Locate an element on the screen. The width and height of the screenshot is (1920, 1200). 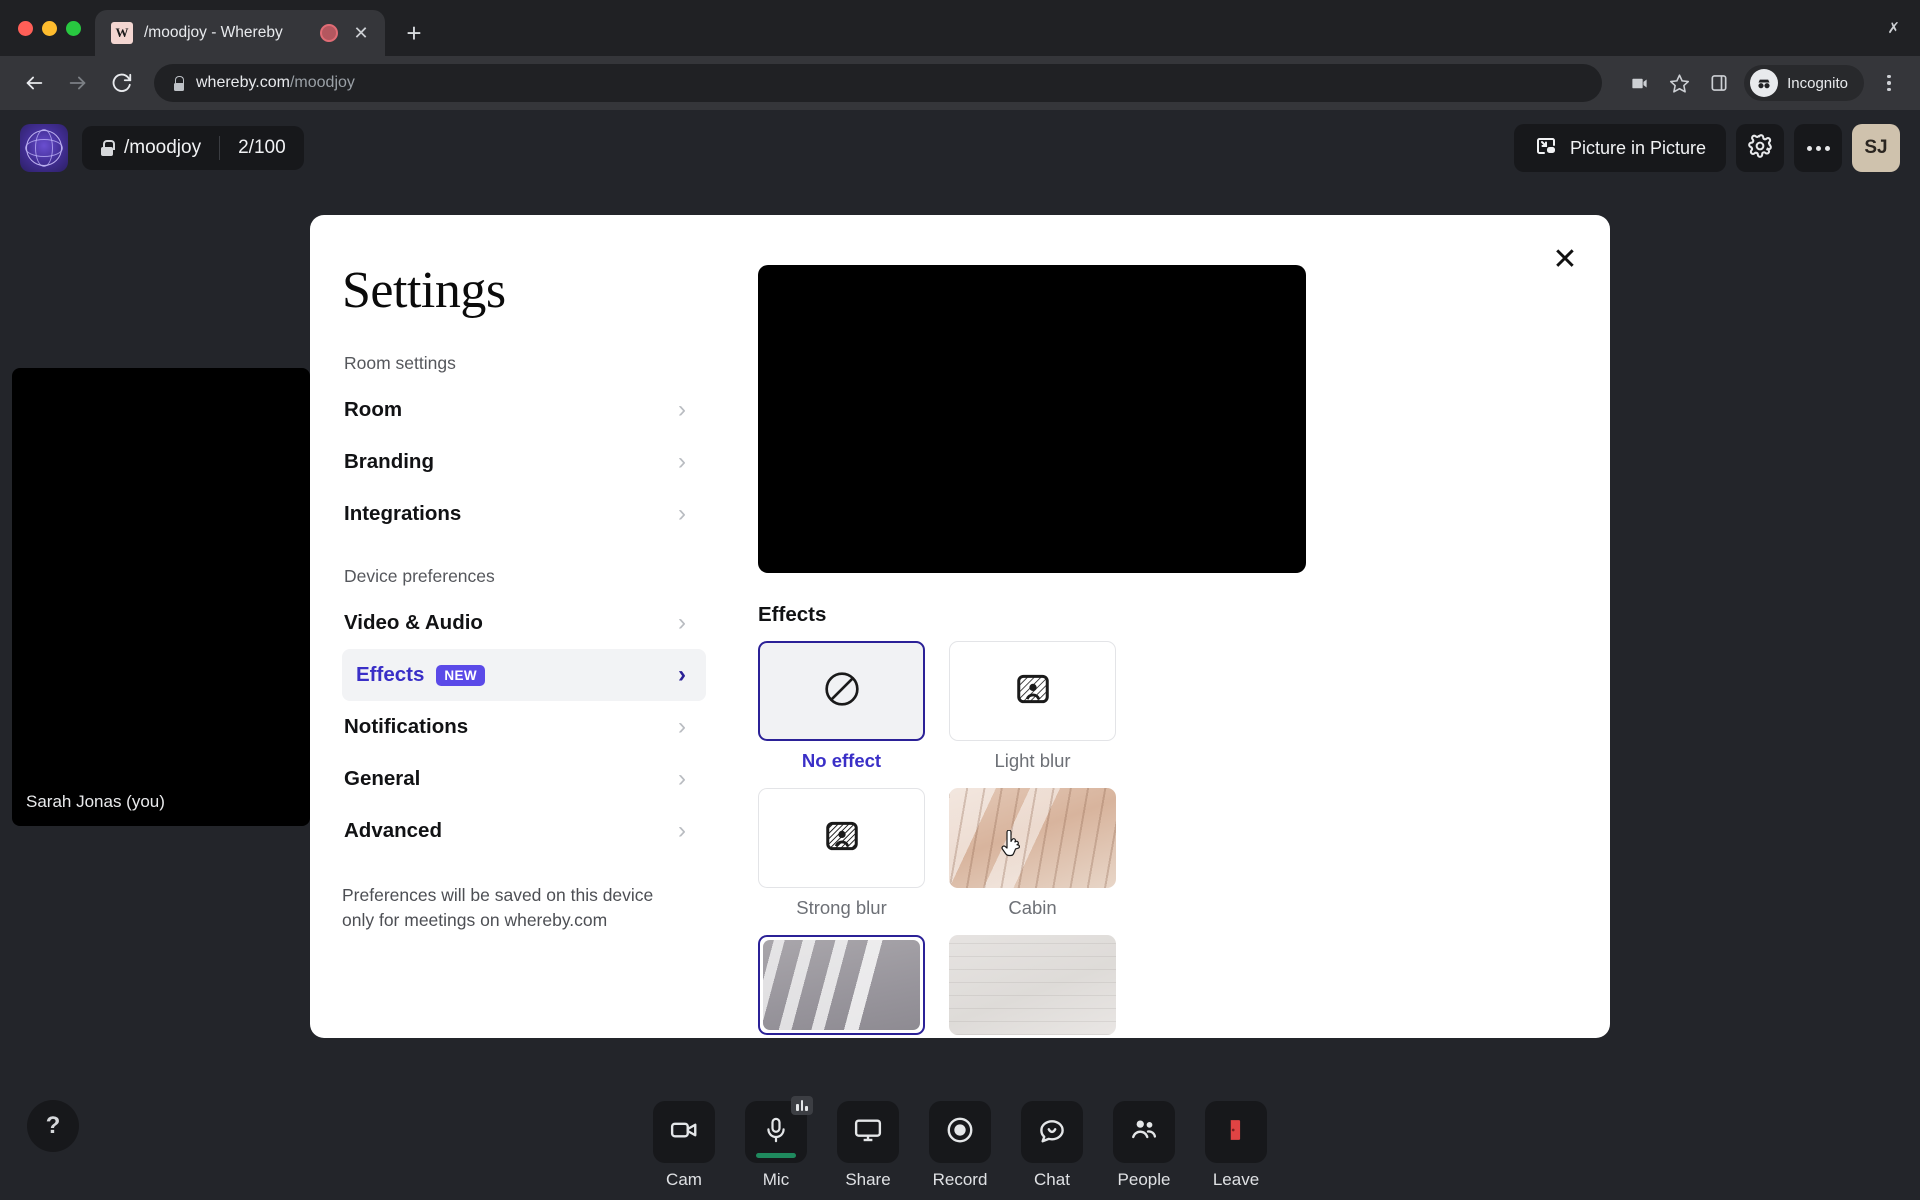
address-bar: whereby.com/moodjoy is located at coordinates (878, 83).